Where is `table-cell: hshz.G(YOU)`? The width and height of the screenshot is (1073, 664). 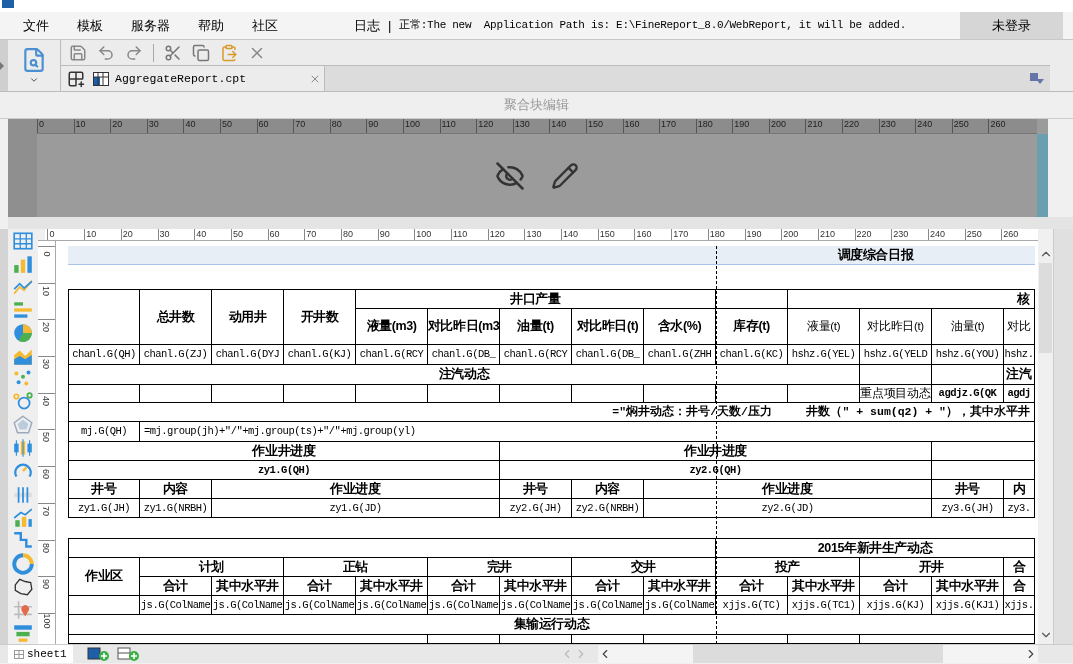
table-cell: hshz.G(YOU) is located at coordinates (968, 355).